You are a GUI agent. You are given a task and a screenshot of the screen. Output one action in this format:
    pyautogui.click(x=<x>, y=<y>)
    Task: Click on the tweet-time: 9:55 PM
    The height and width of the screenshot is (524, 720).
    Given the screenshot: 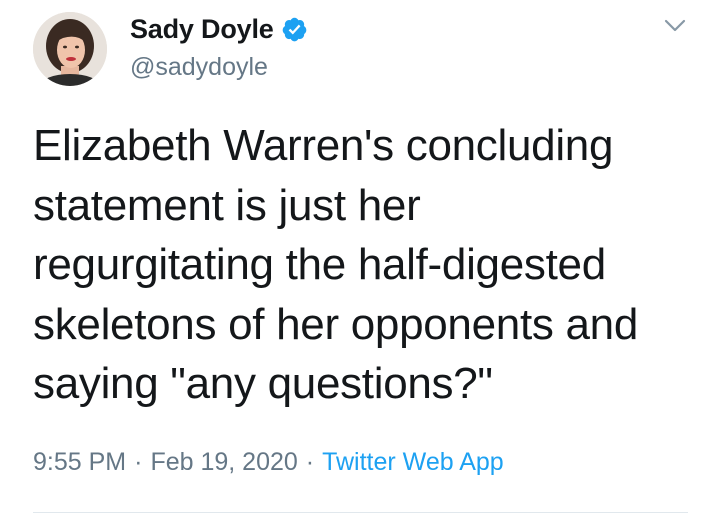 What is the action you would take?
    pyautogui.click(x=79, y=462)
    